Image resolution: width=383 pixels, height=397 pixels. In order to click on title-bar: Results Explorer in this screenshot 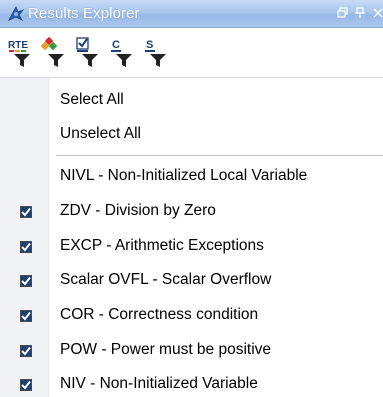, I will do `click(191, 14)`.